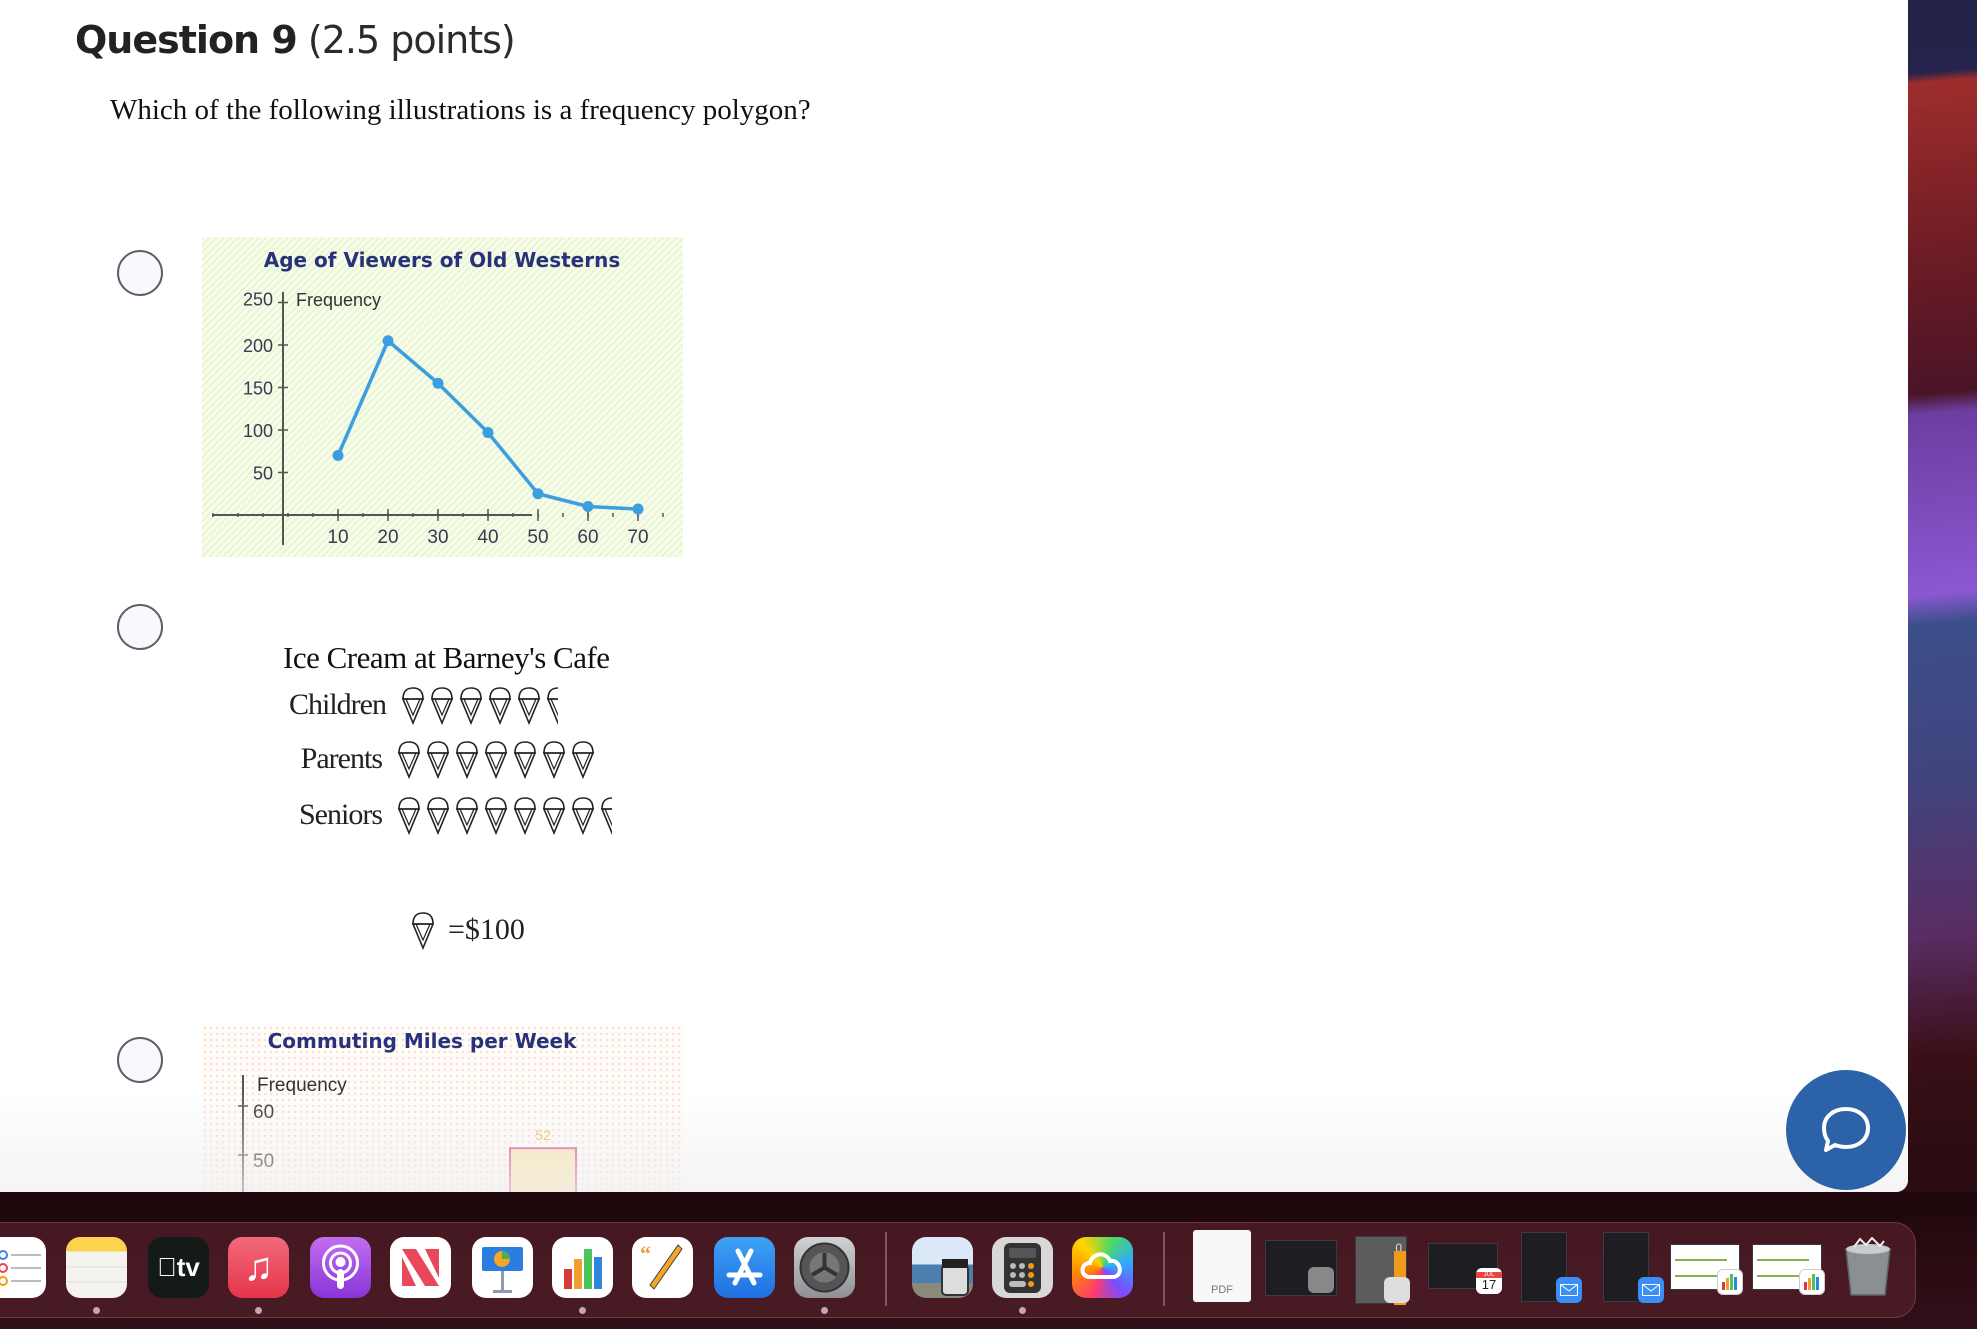 The width and height of the screenshot is (1977, 1329). Describe the element at coordinates (1465, 1268) in the screenshot. I see `dock-calendar-window: JUL 17` at that location.